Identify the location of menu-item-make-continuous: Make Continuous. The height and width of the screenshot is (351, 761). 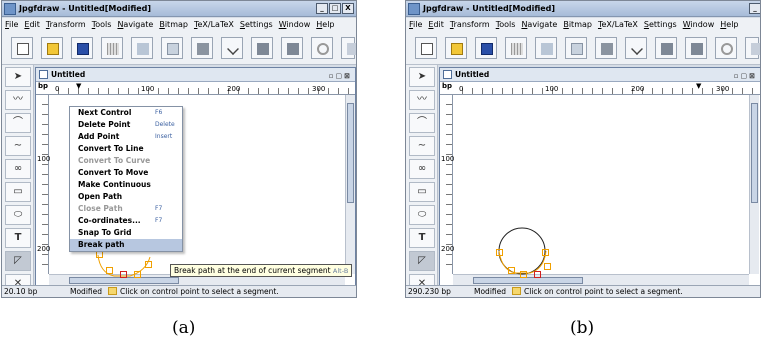
(126, 185).